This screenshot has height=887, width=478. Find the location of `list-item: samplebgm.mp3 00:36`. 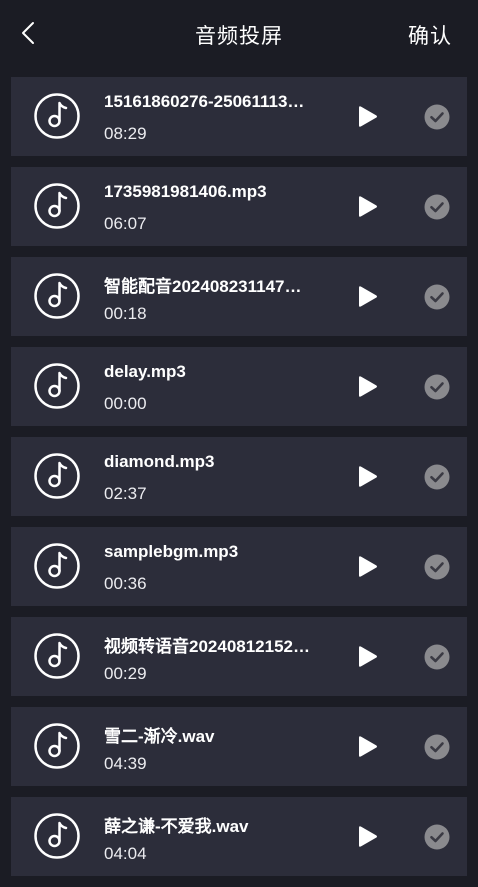

list-item: samplebgm.mp3 00:36 is located at coordinates (239, 566).